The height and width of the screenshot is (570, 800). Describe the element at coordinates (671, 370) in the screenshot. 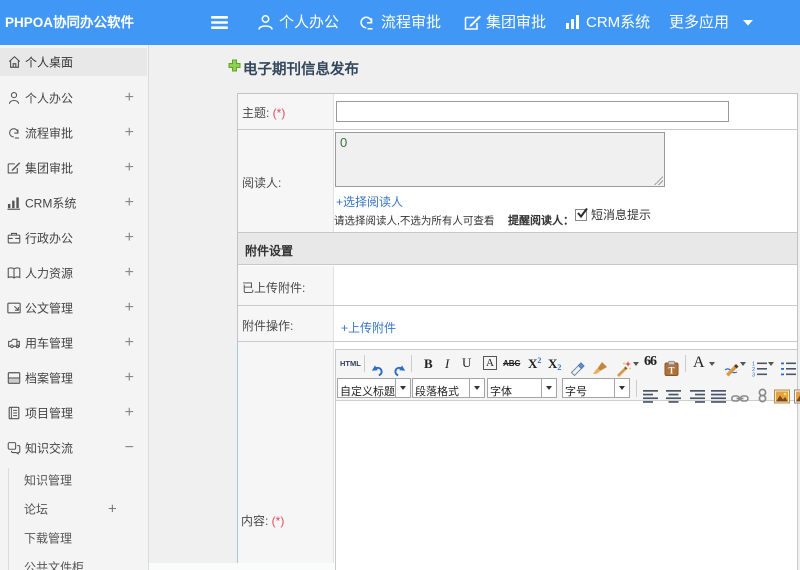

I see `svg-text: T` at that location.